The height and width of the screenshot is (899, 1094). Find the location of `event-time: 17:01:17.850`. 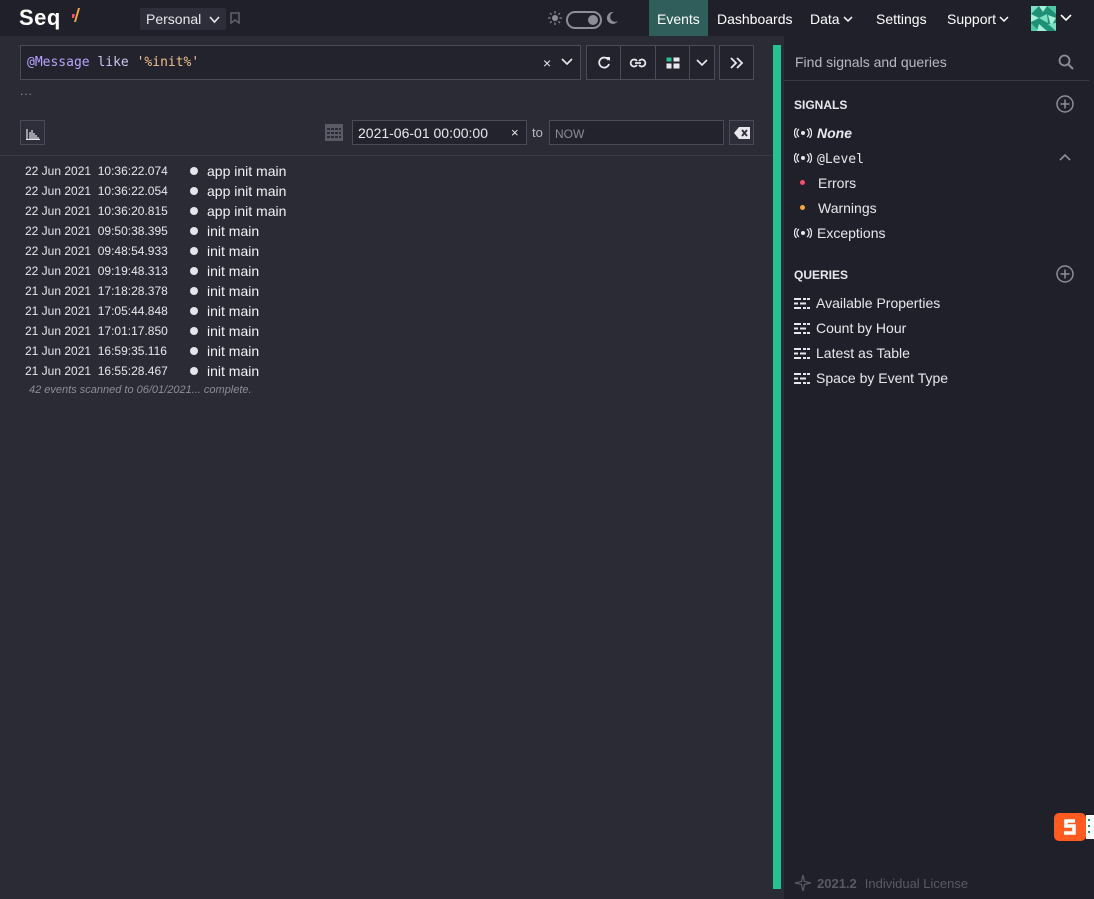

event-time: 17:01:17.850 is located at coordinates (132, 331).